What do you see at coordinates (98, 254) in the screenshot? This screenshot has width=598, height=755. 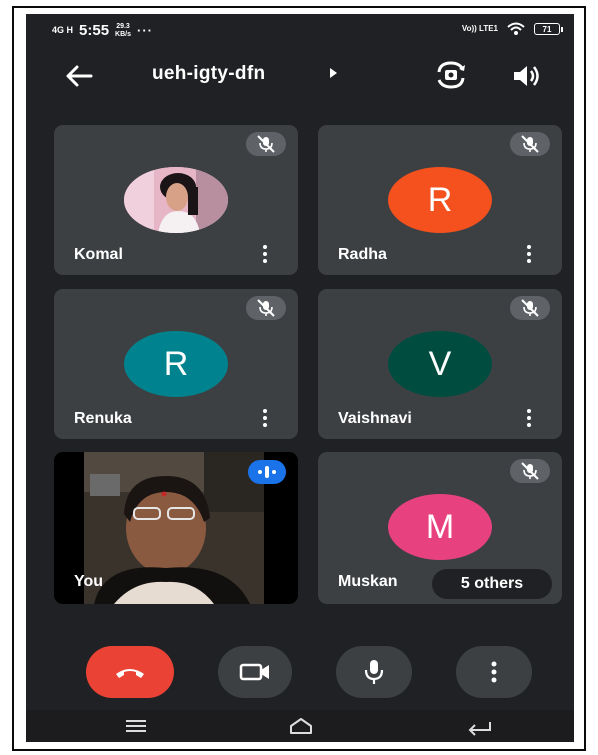 I see `participant-name: Komal` at bounding box center [98, 254].